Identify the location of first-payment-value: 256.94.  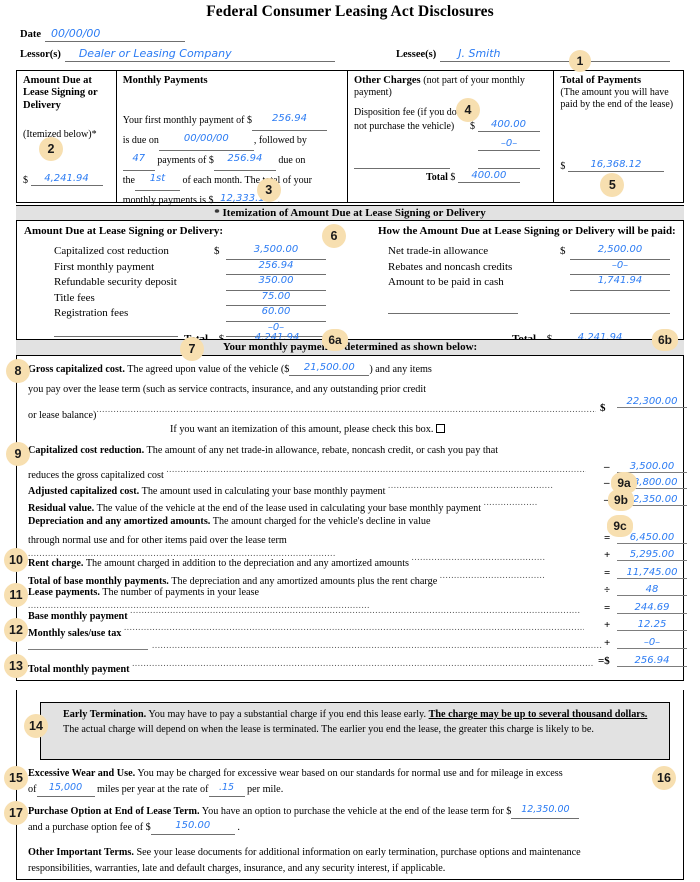
(289, 119).